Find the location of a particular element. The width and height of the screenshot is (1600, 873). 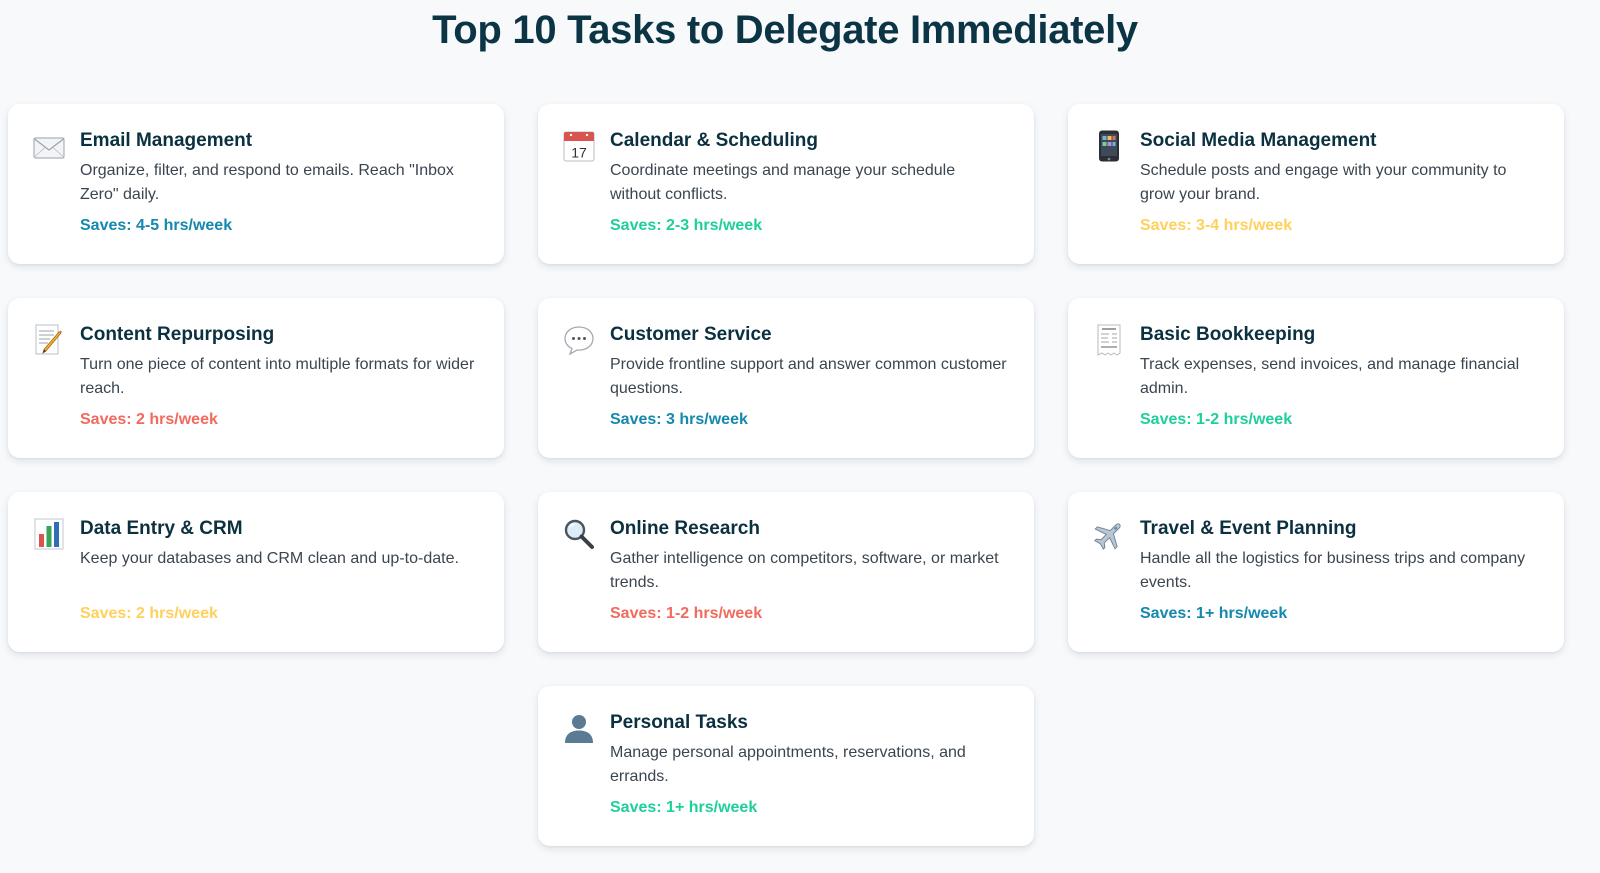

card-title: Content Repurposing is located at coordinates (177, 334).